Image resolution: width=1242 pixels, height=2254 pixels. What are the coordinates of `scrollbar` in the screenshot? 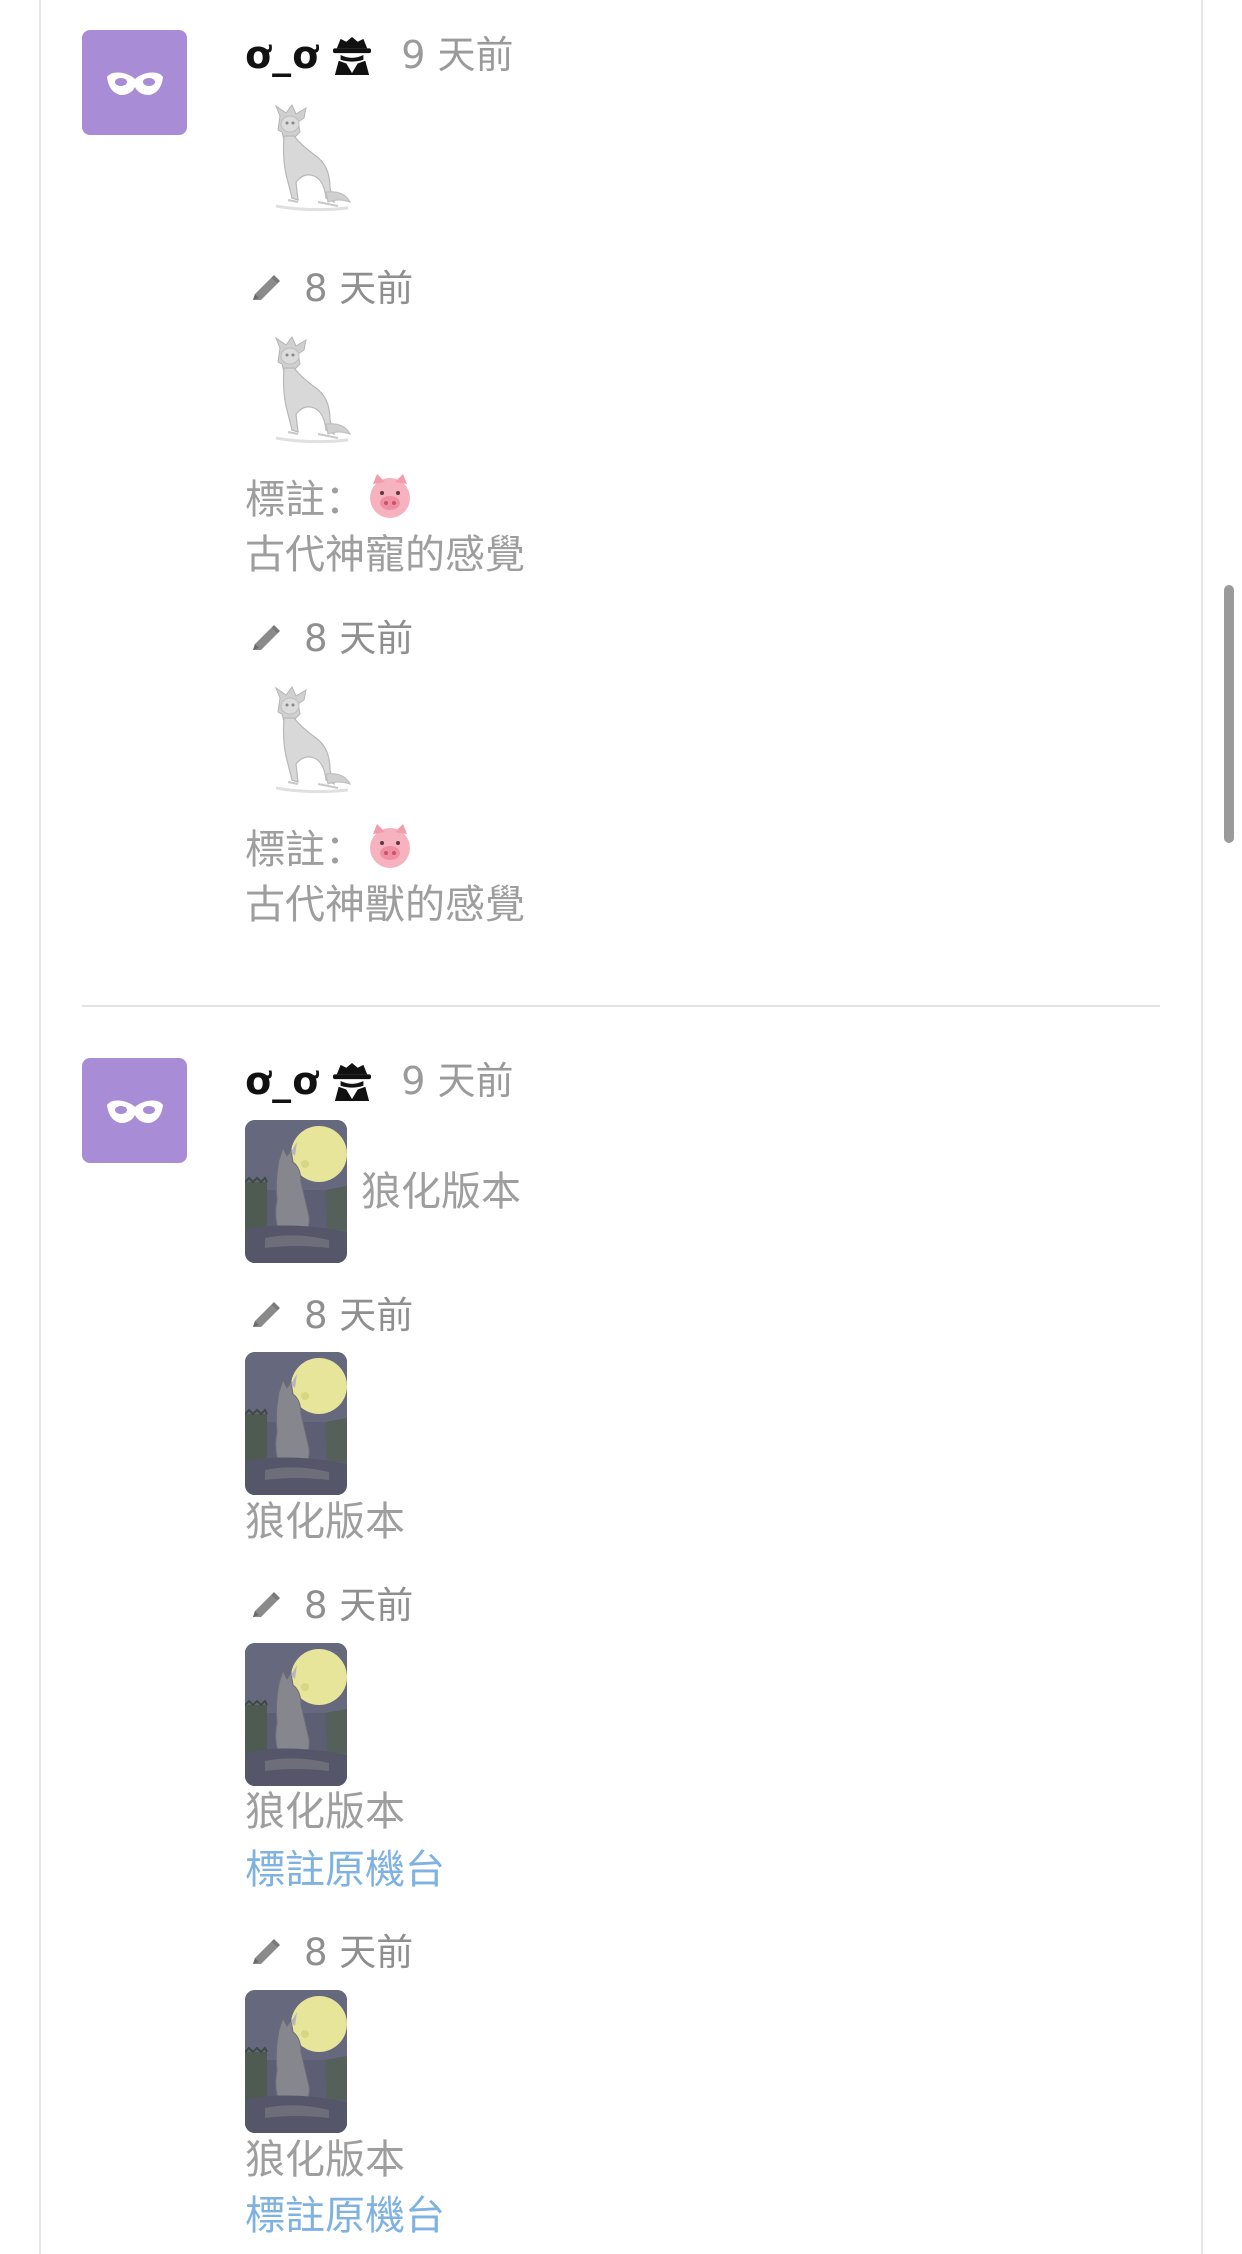 It's located at (1229, 714).